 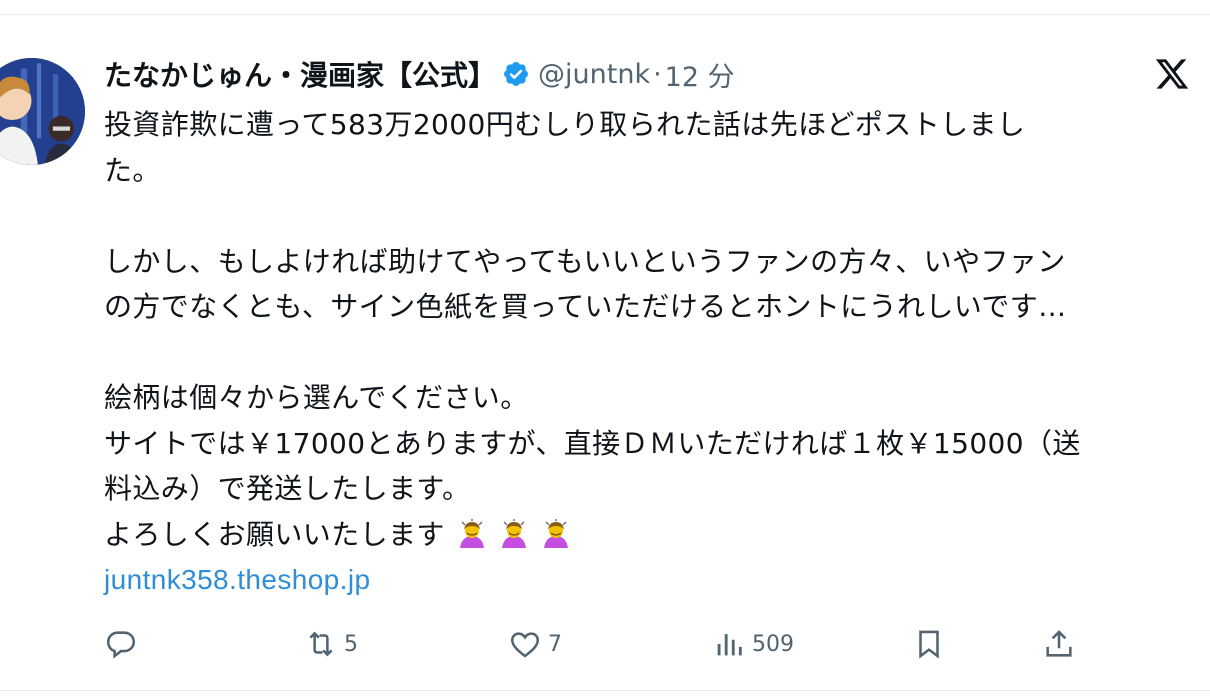 What do you see at coordinates (525, 644) in the screenshot?
I see `heart-icon` at bounding box center [525, 644].